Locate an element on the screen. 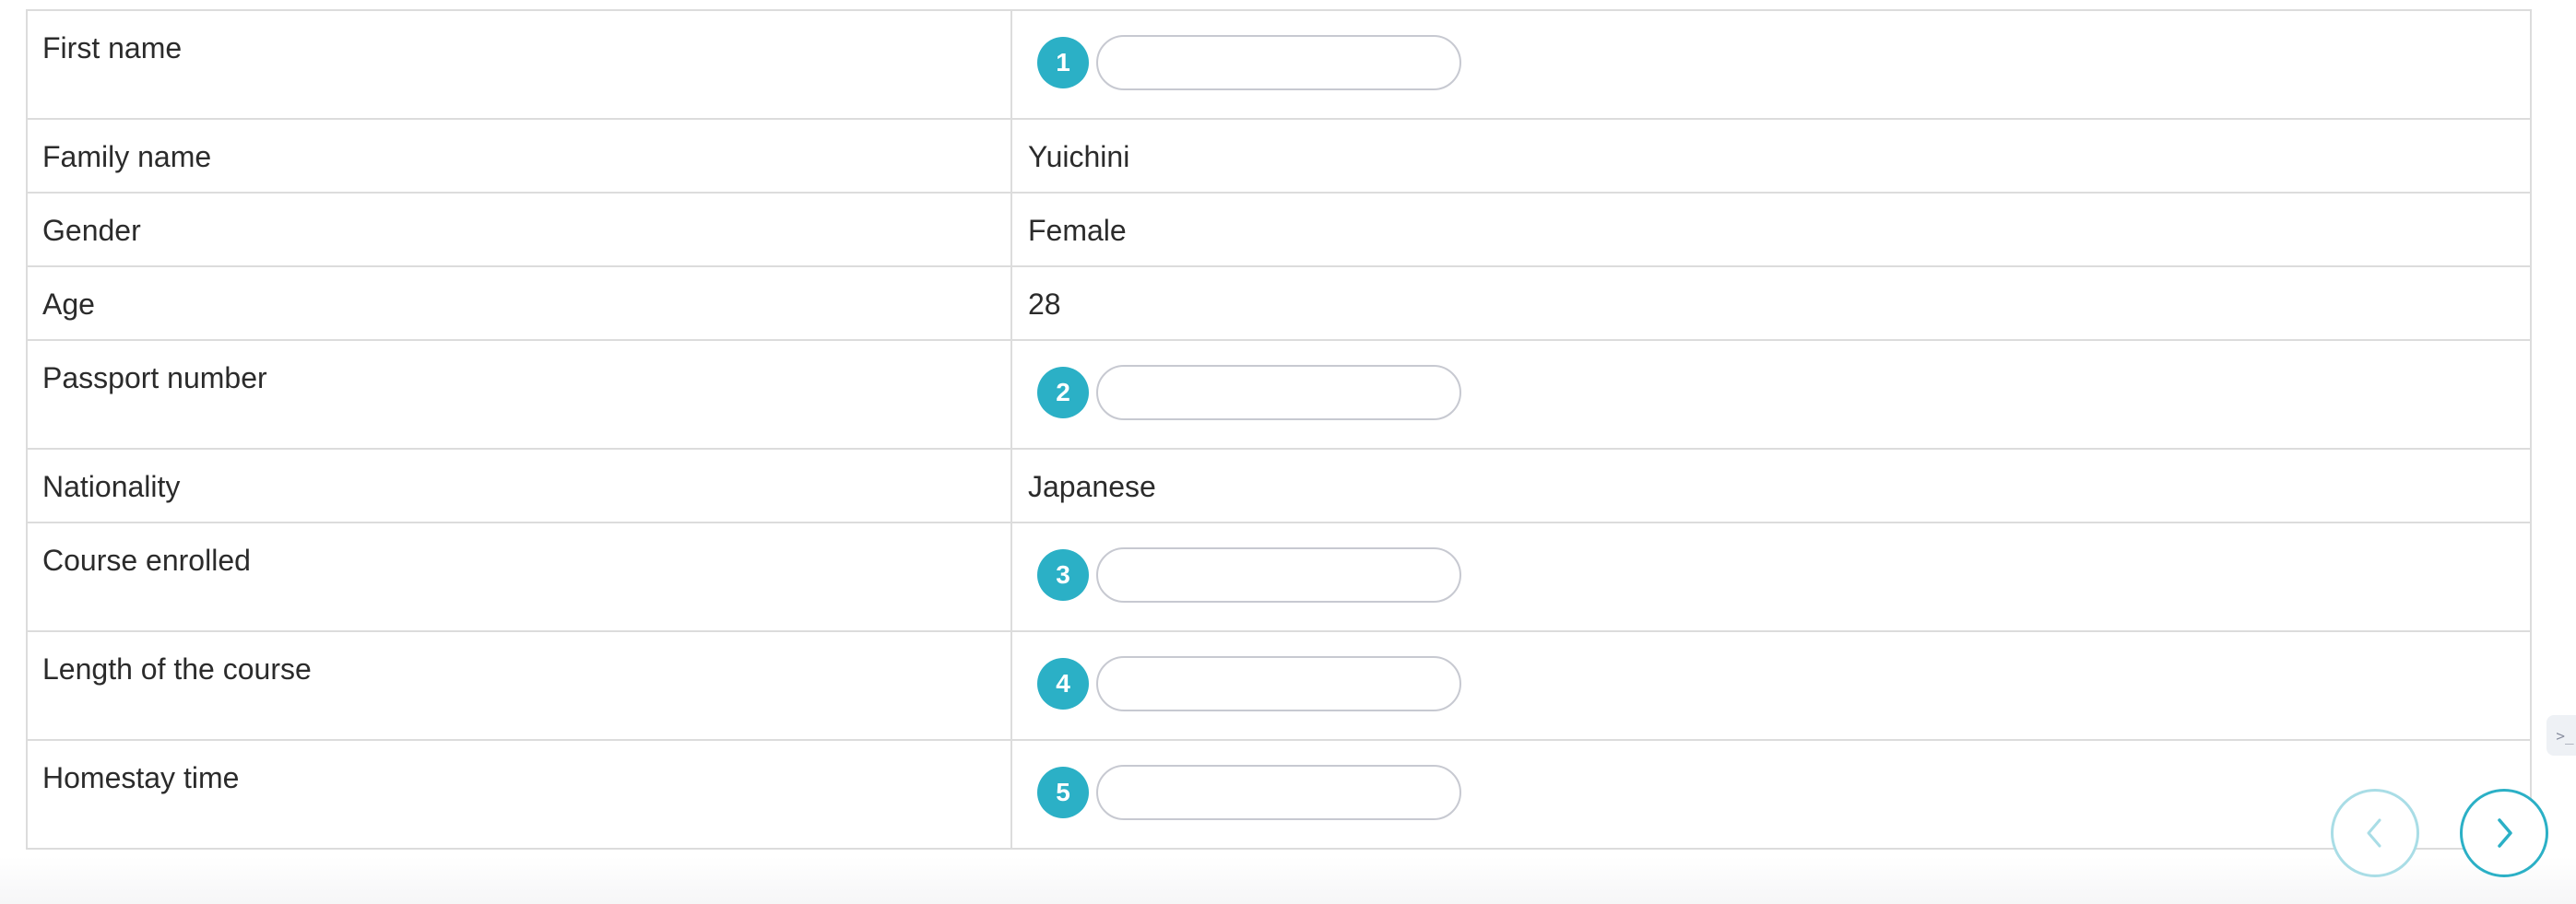 This screenshot has height=904, width=2576. row-label: Course enrolled is located at coordinates (519, 577).